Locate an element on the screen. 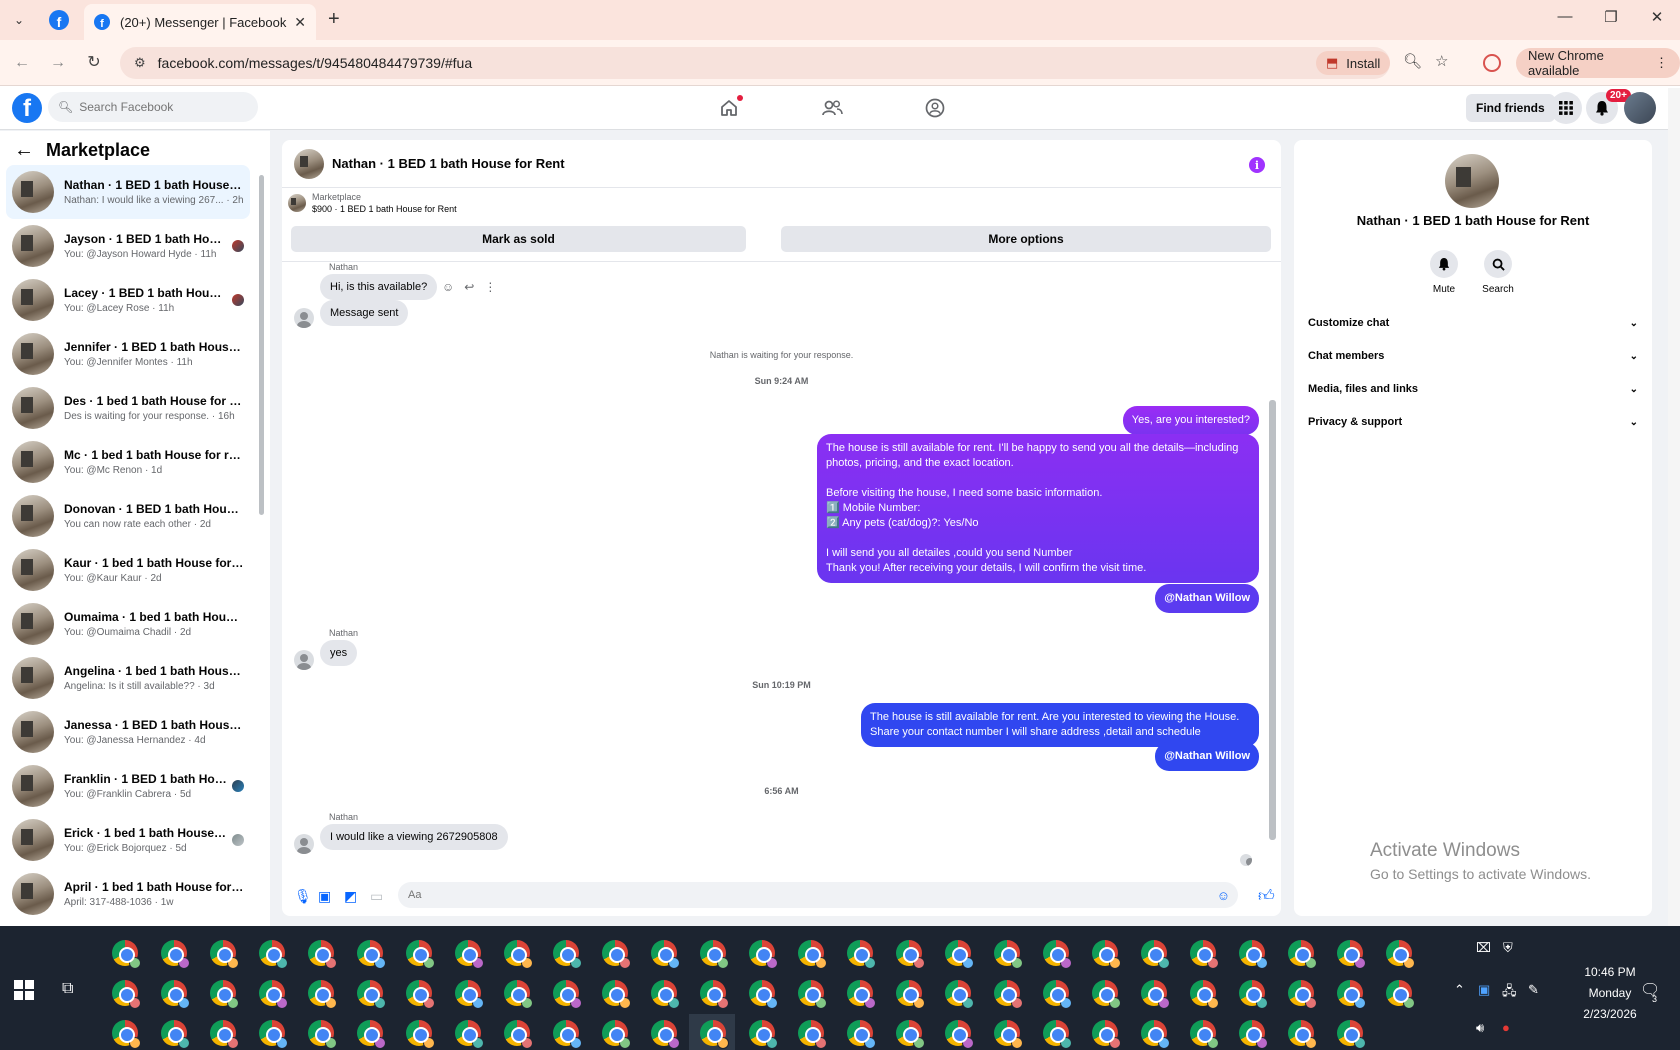 Image resolution: width=1680 pixels, height=1050 pixels. incoming-message: Hi, is this available? is located at coordinates (379, 287).